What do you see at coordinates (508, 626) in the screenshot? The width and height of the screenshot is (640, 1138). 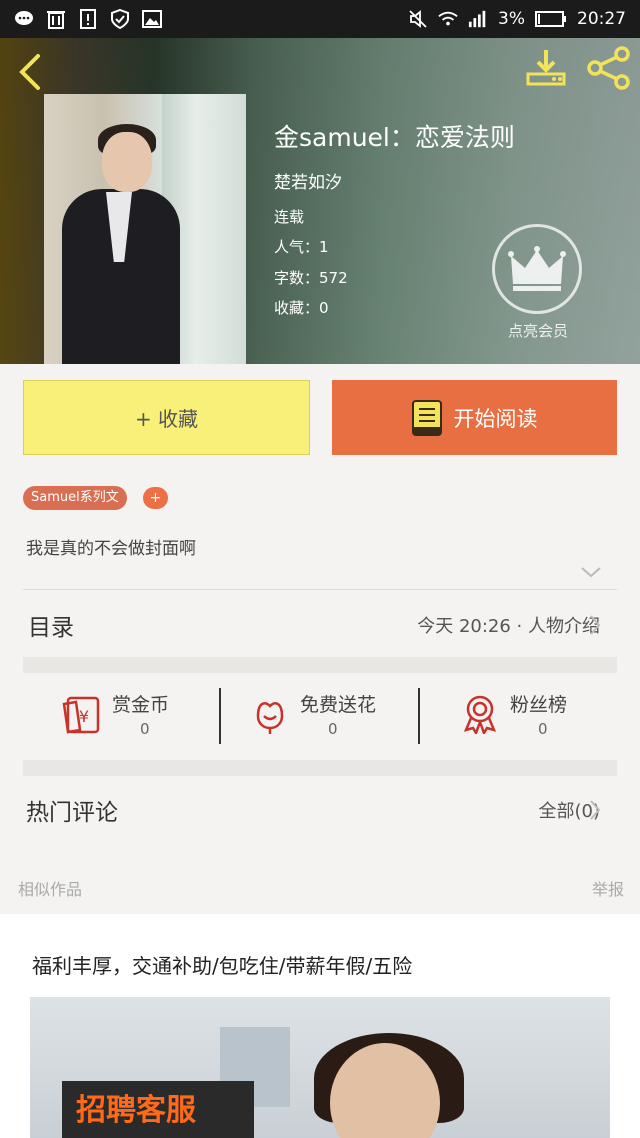 I see `latest-chapter: 今天 20:26 · 人物介绍` at bounding box center [508, 626].